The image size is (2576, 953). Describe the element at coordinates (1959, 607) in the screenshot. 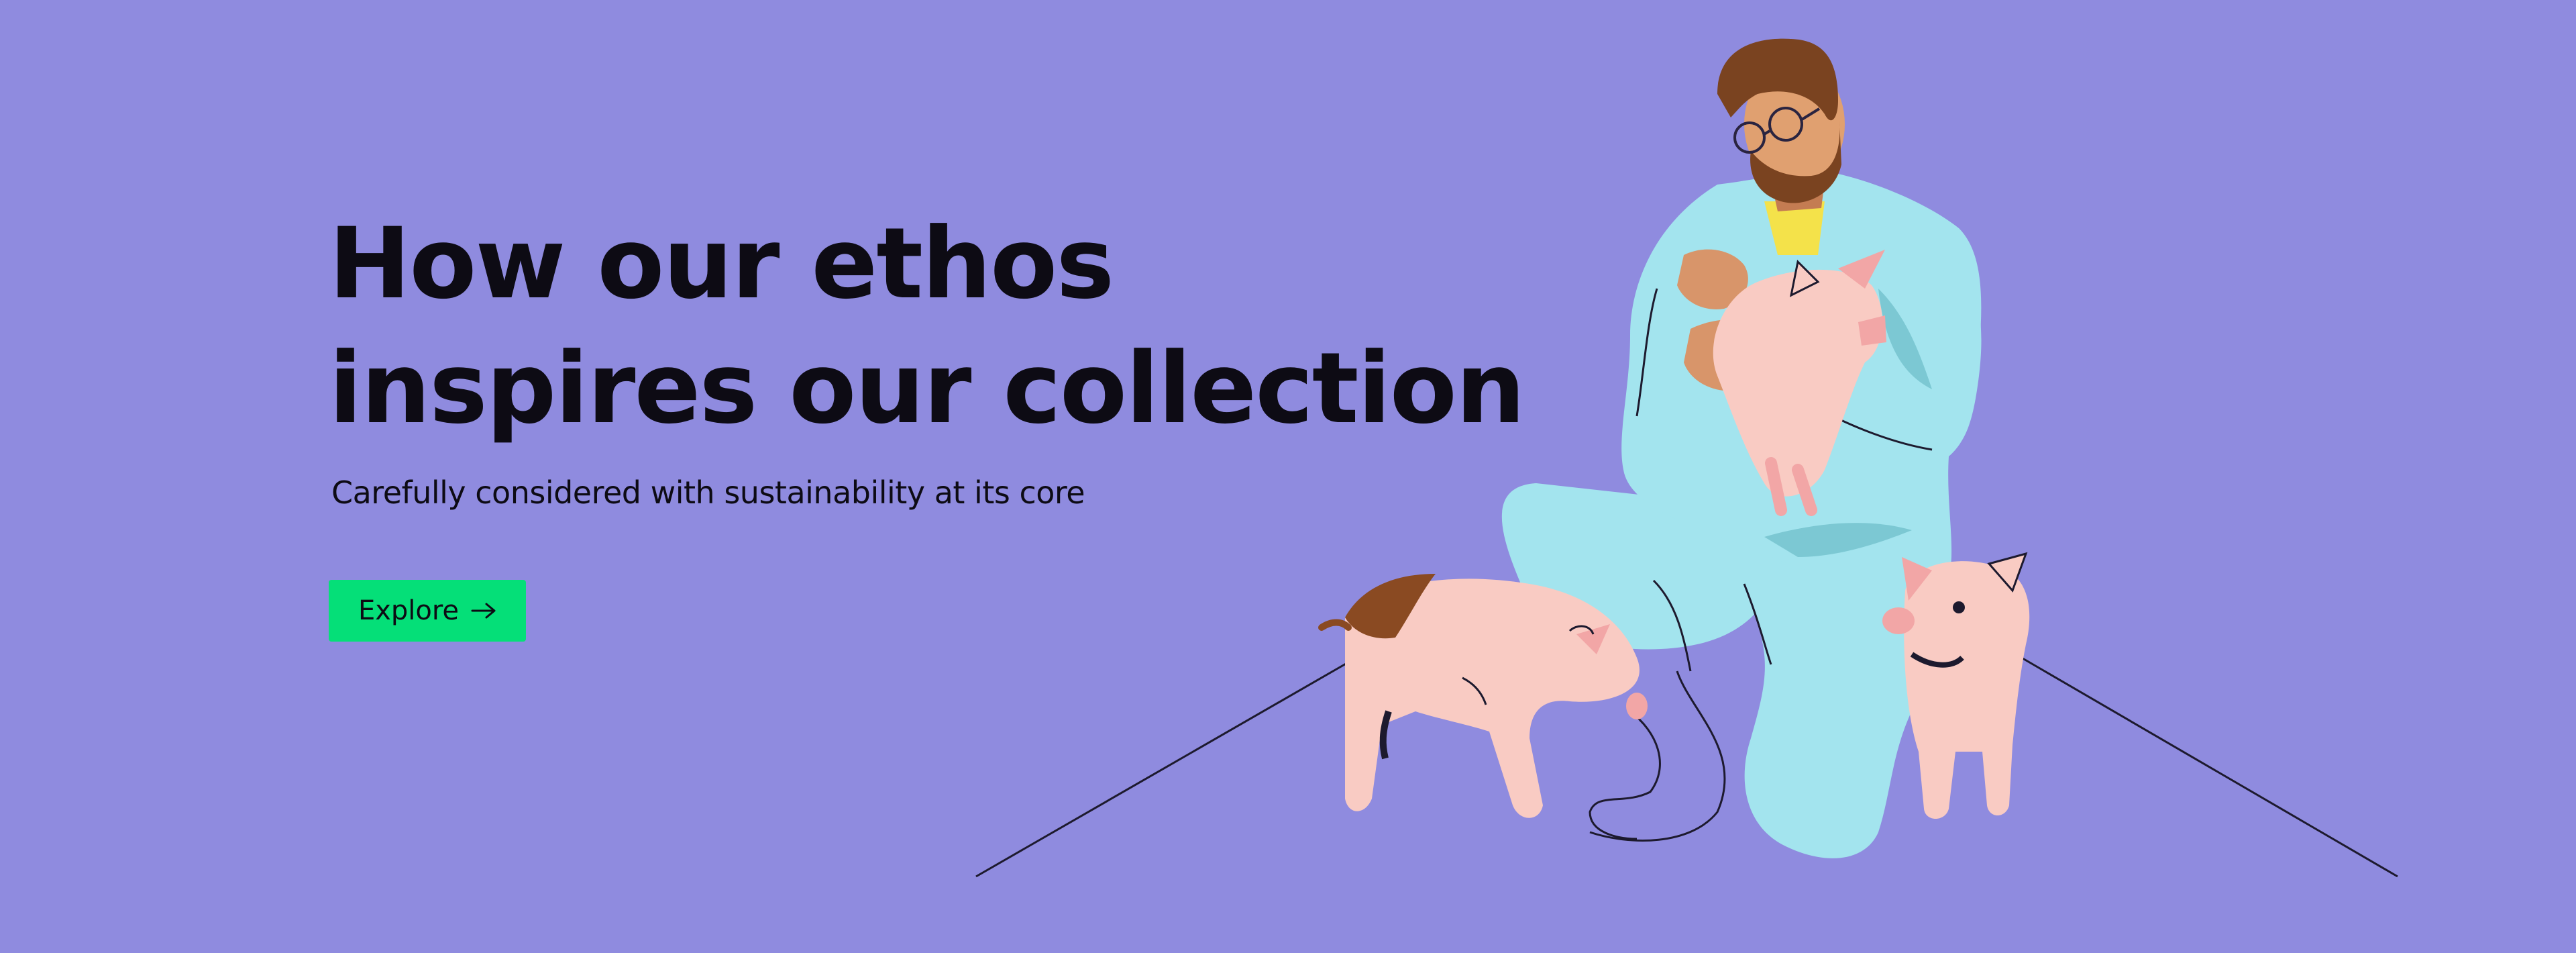

I see `pig-right-eye` at that location.